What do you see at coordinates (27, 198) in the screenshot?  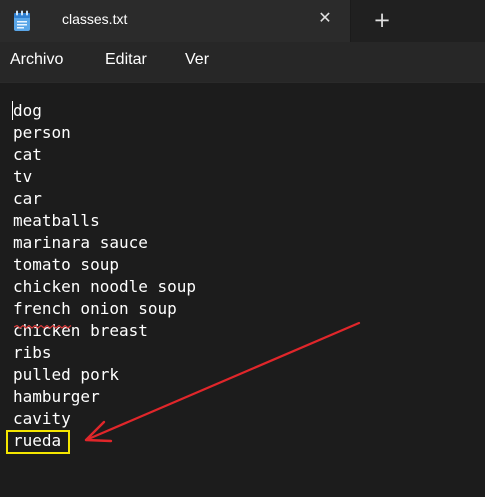 I see `text-line: car` at bounding box center [27, 198].